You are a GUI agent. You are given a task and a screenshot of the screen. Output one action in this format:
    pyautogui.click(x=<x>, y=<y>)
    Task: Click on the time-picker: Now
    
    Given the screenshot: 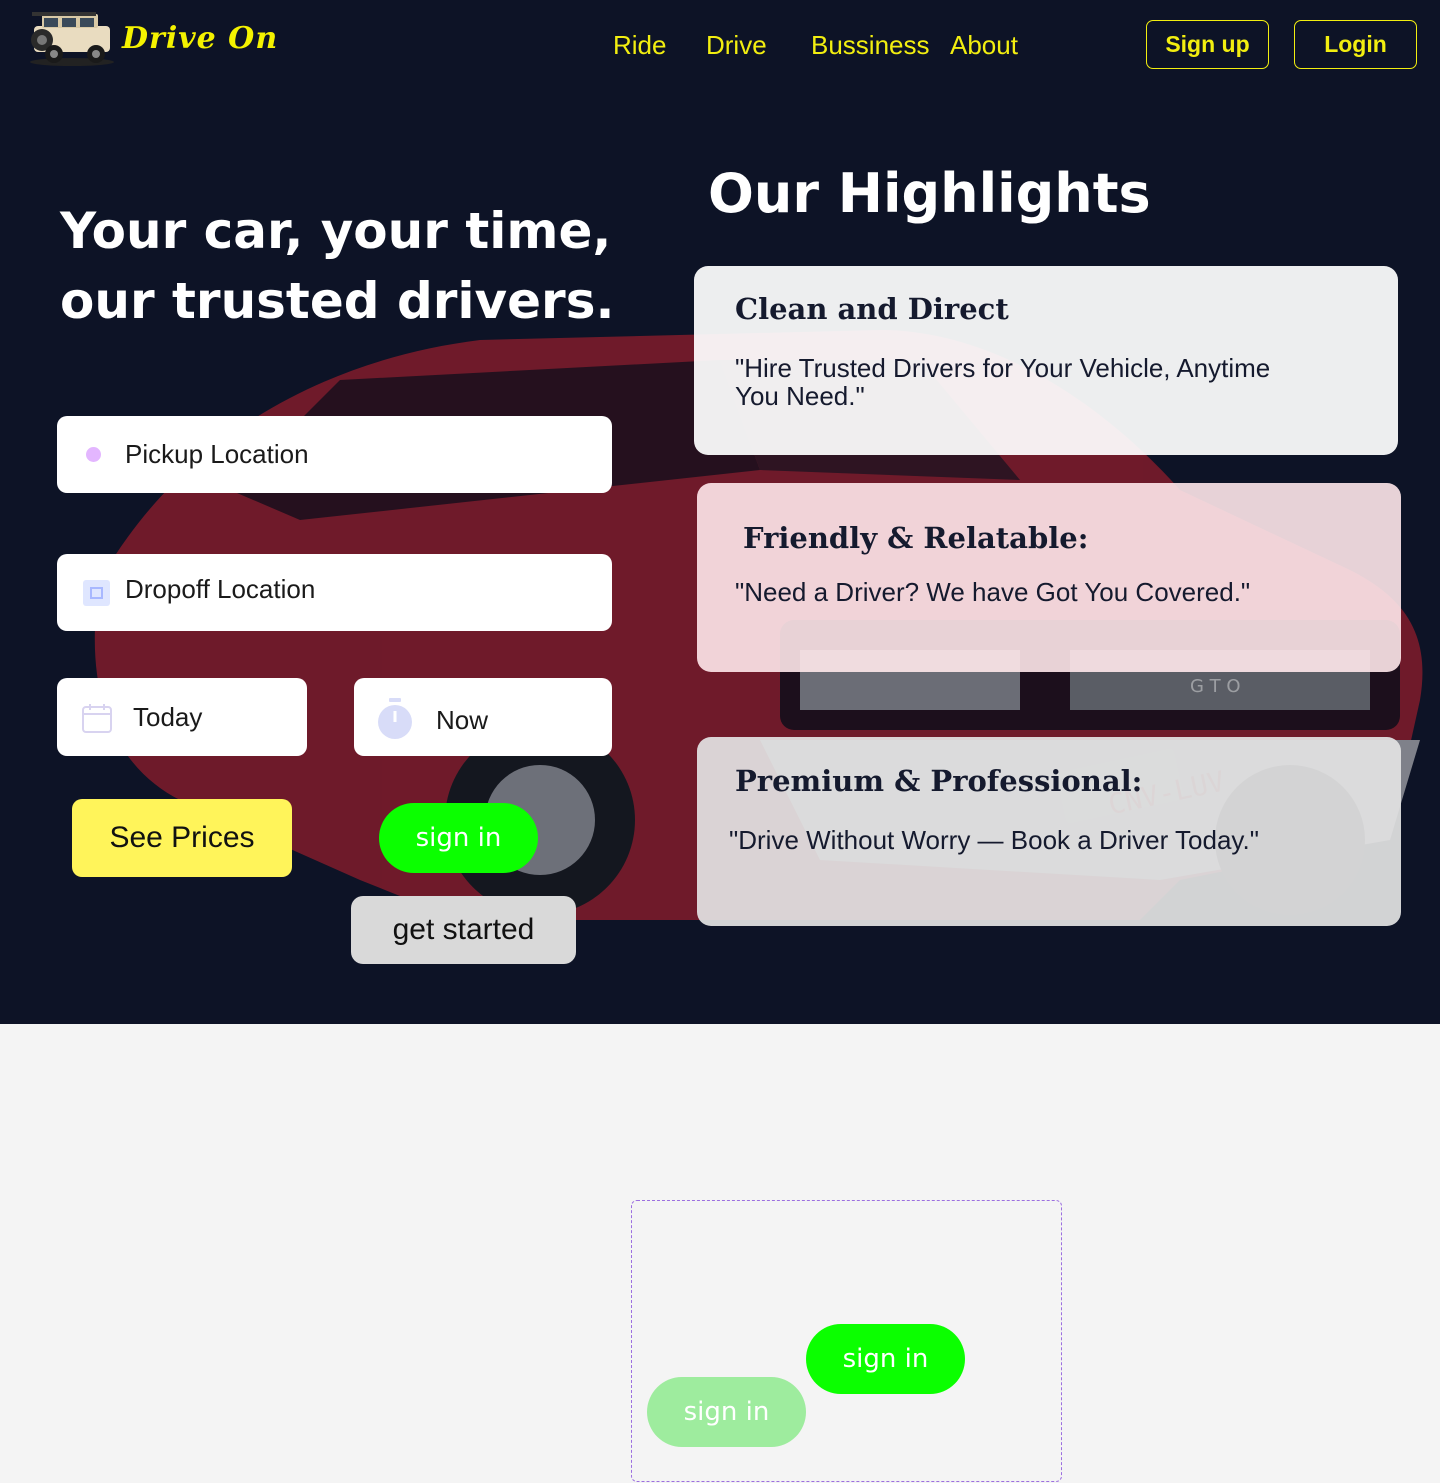 What is the action you would take?
    pyautogui.click(x=483, y=717)
    